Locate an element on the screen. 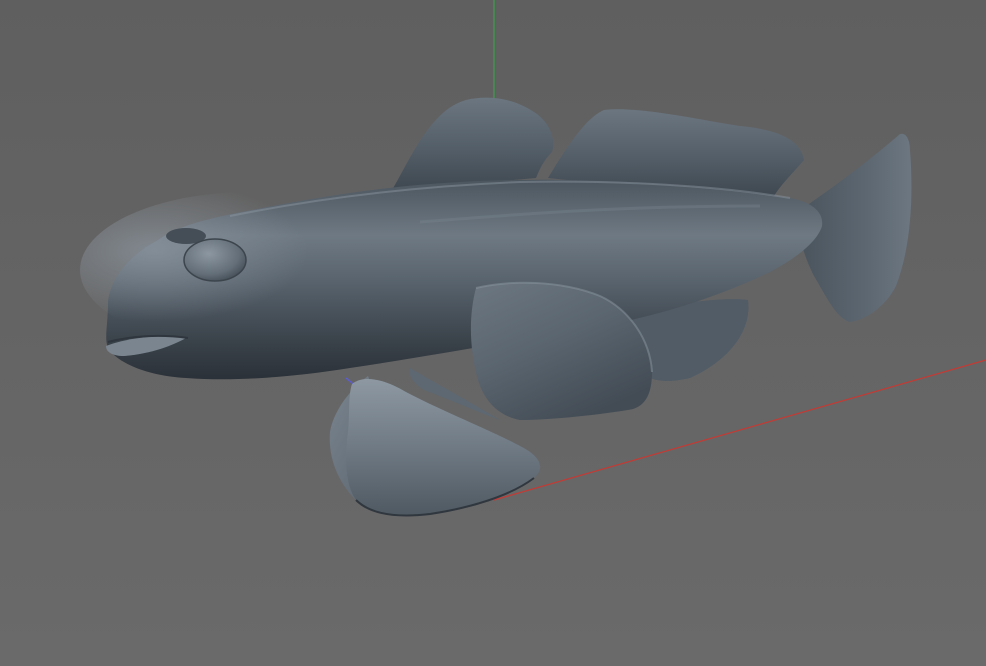 Image resolution: width=986 pixels, height=666 pixels. fish-eye is located at coordinates (215, 260).